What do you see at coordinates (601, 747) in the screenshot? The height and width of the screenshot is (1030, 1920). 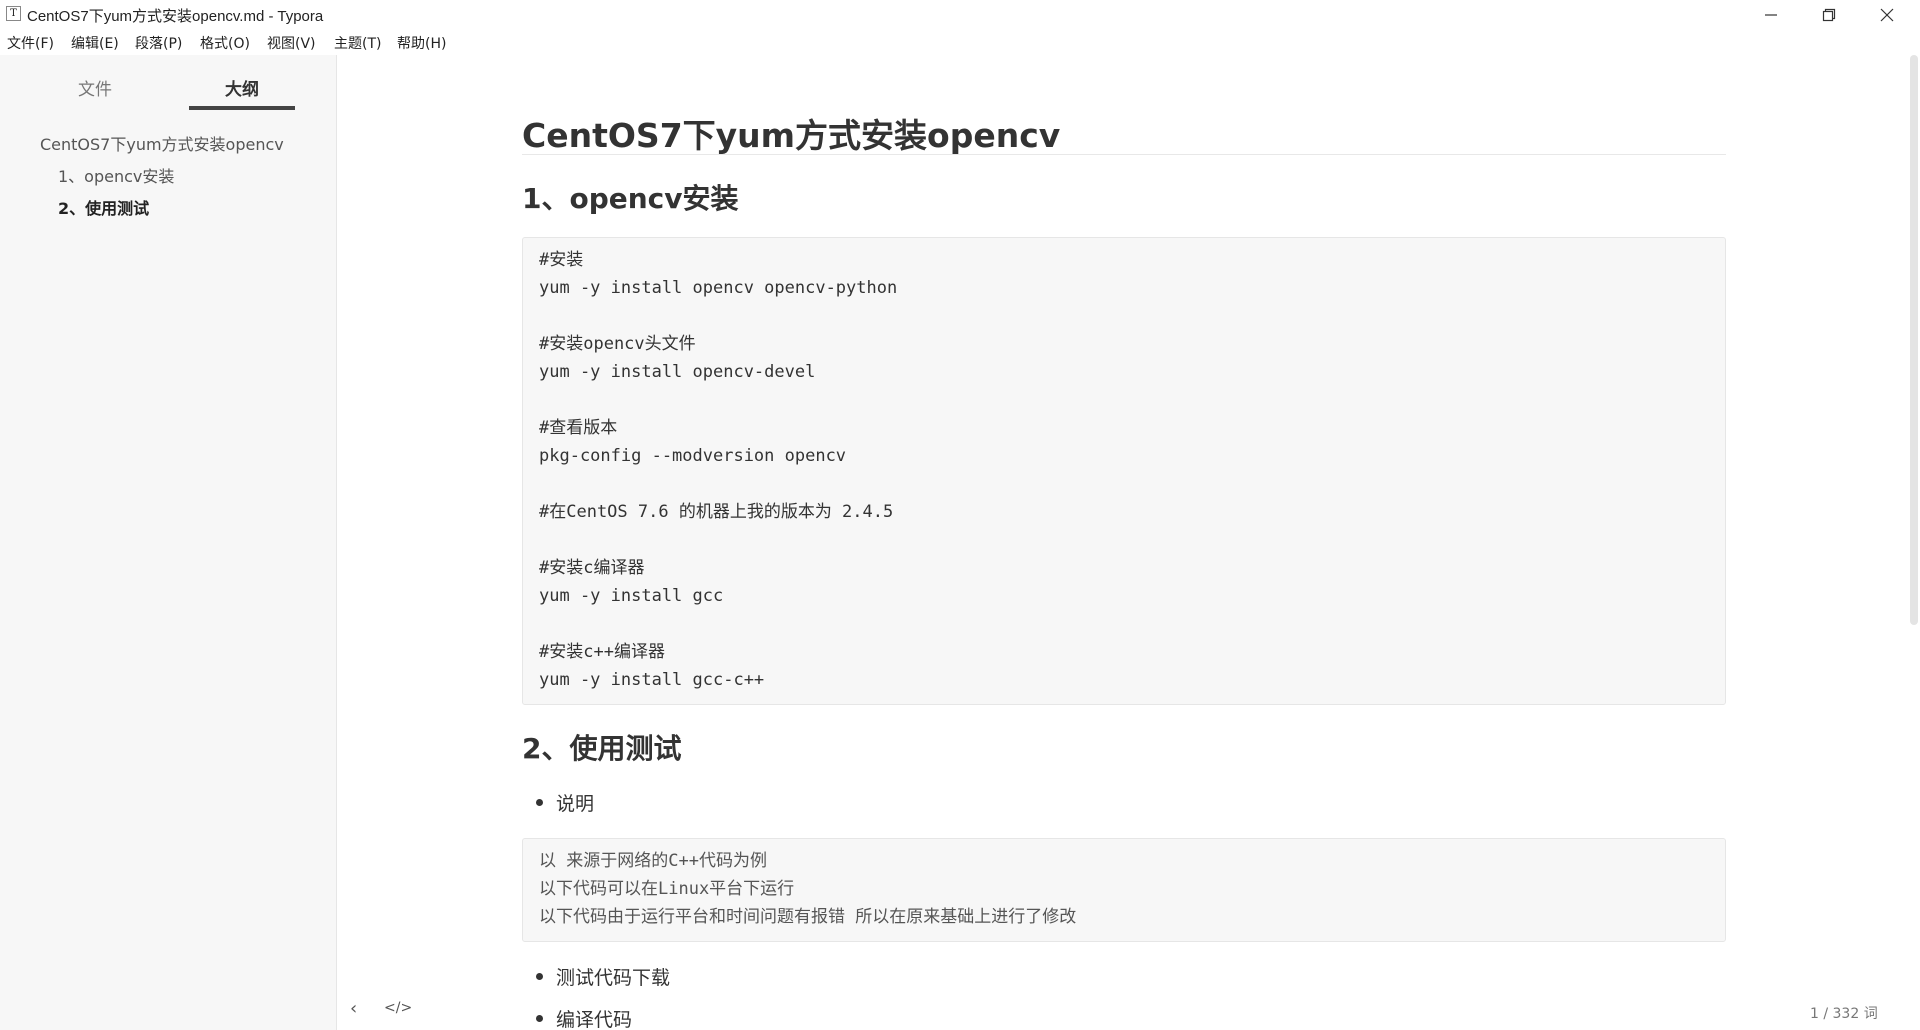 I see `heading-test: 2、使用测试` at bounding box center [601, 747].